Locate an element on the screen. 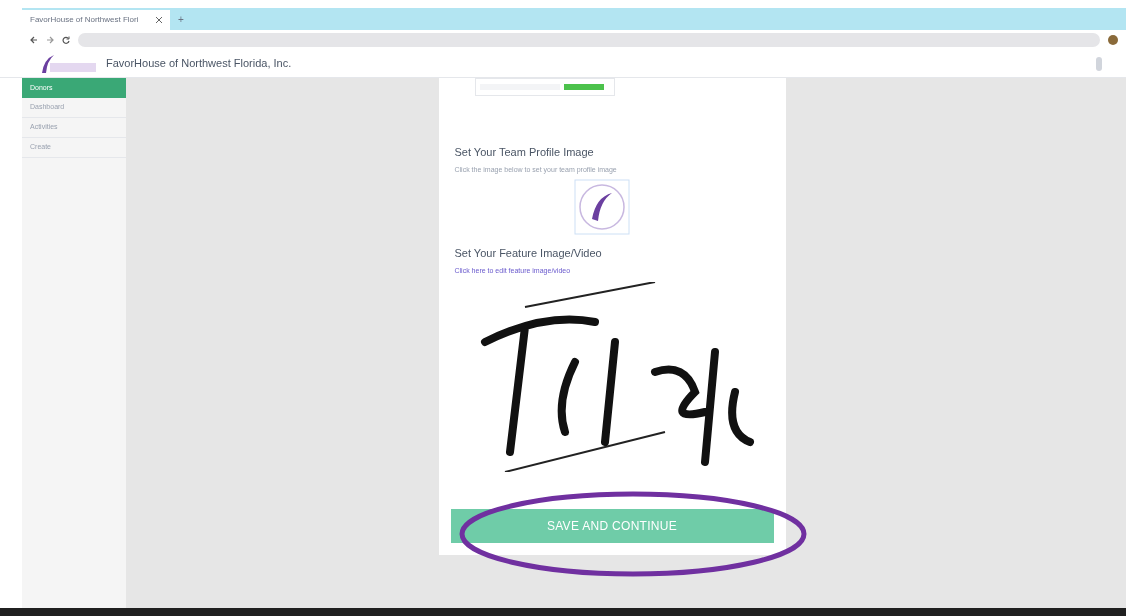  new-tab-button: + is located at coordinates (181, 19).